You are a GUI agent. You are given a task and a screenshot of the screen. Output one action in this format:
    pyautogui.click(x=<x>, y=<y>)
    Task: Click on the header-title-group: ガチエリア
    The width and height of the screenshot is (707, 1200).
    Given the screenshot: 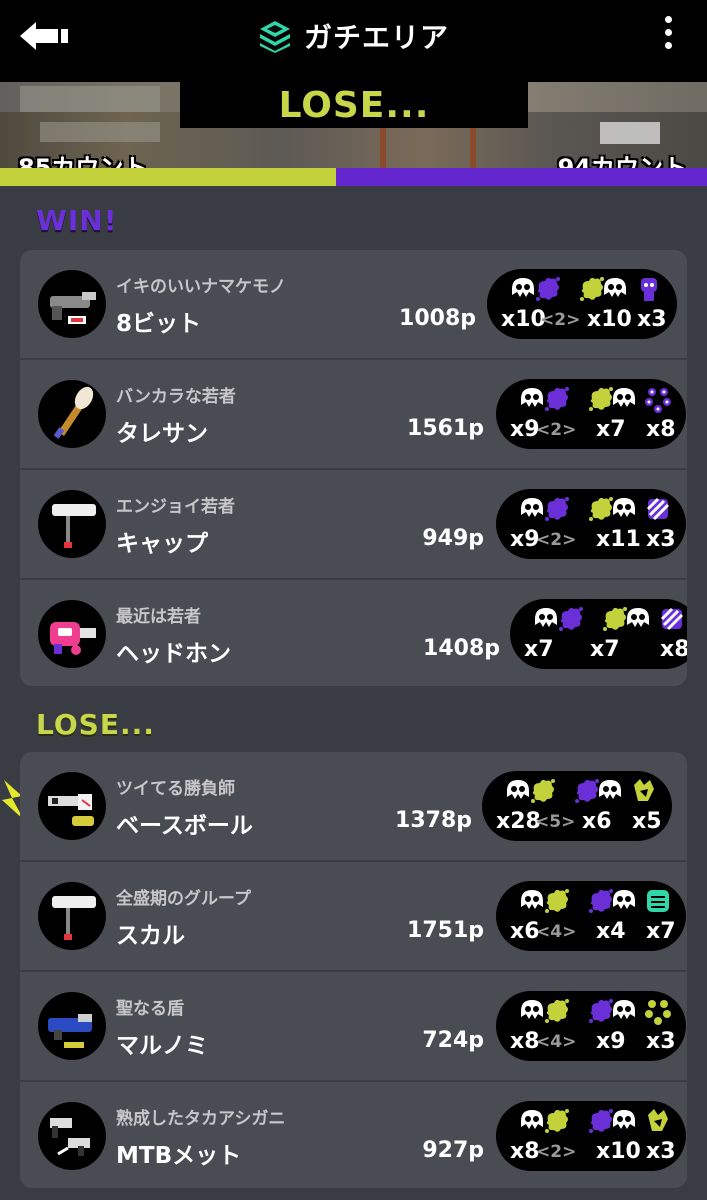 What is the action you would take?
    pyautogui.click(x=353, y=36)
    